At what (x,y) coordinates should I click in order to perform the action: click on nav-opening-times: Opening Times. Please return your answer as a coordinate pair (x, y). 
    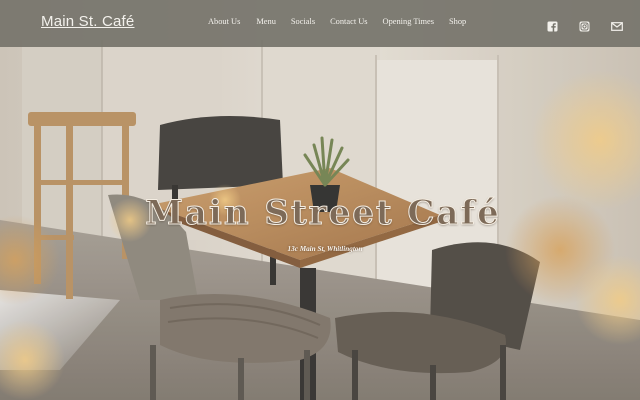
    Looking at the image, I should click on (408, 21).